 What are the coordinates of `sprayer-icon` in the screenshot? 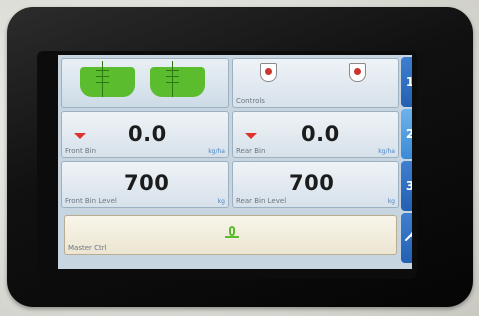 It's located at (232, 233).